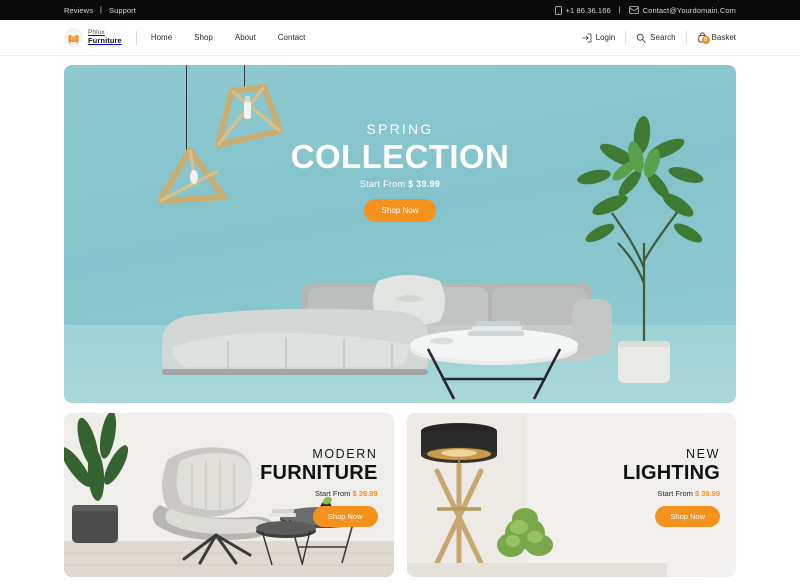 The height and width of the screenshot is (587, 800). Describe the element at coordinates (73, 37) in the screenshot. I see `armchair-logo-icon` at that location.